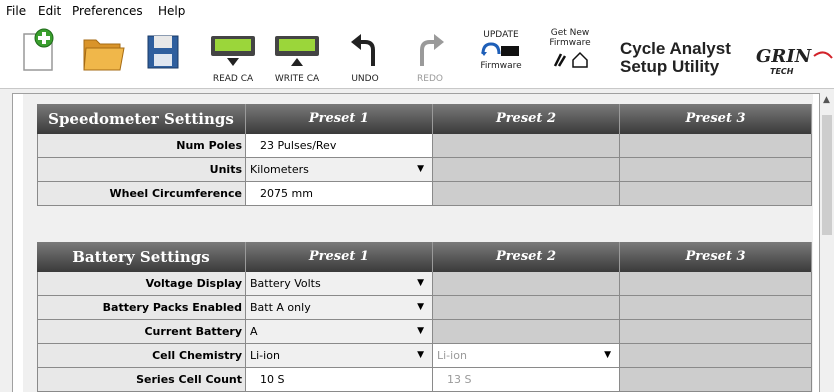 Image resolution: width=834 pixels, height=392 pixels. I want to click on units-p2-cell, so click(526, 169).